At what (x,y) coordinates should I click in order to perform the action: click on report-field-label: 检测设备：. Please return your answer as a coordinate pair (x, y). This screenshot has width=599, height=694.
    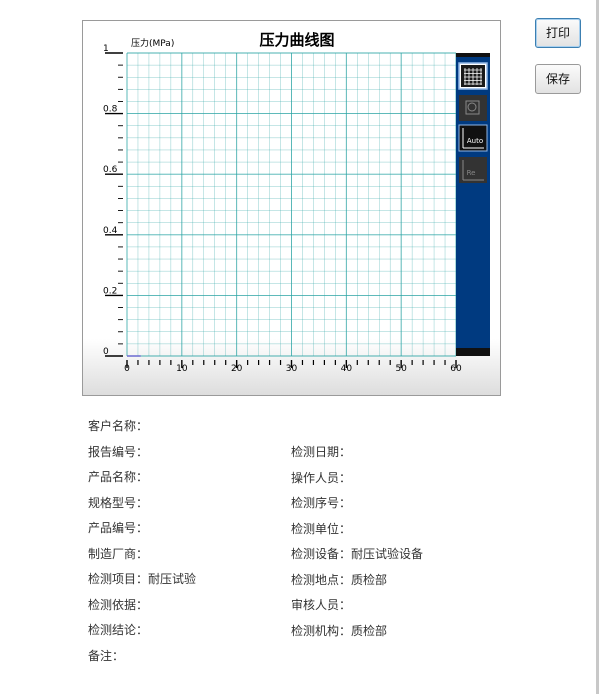
    Looking at the image, I should click on (321, 554).